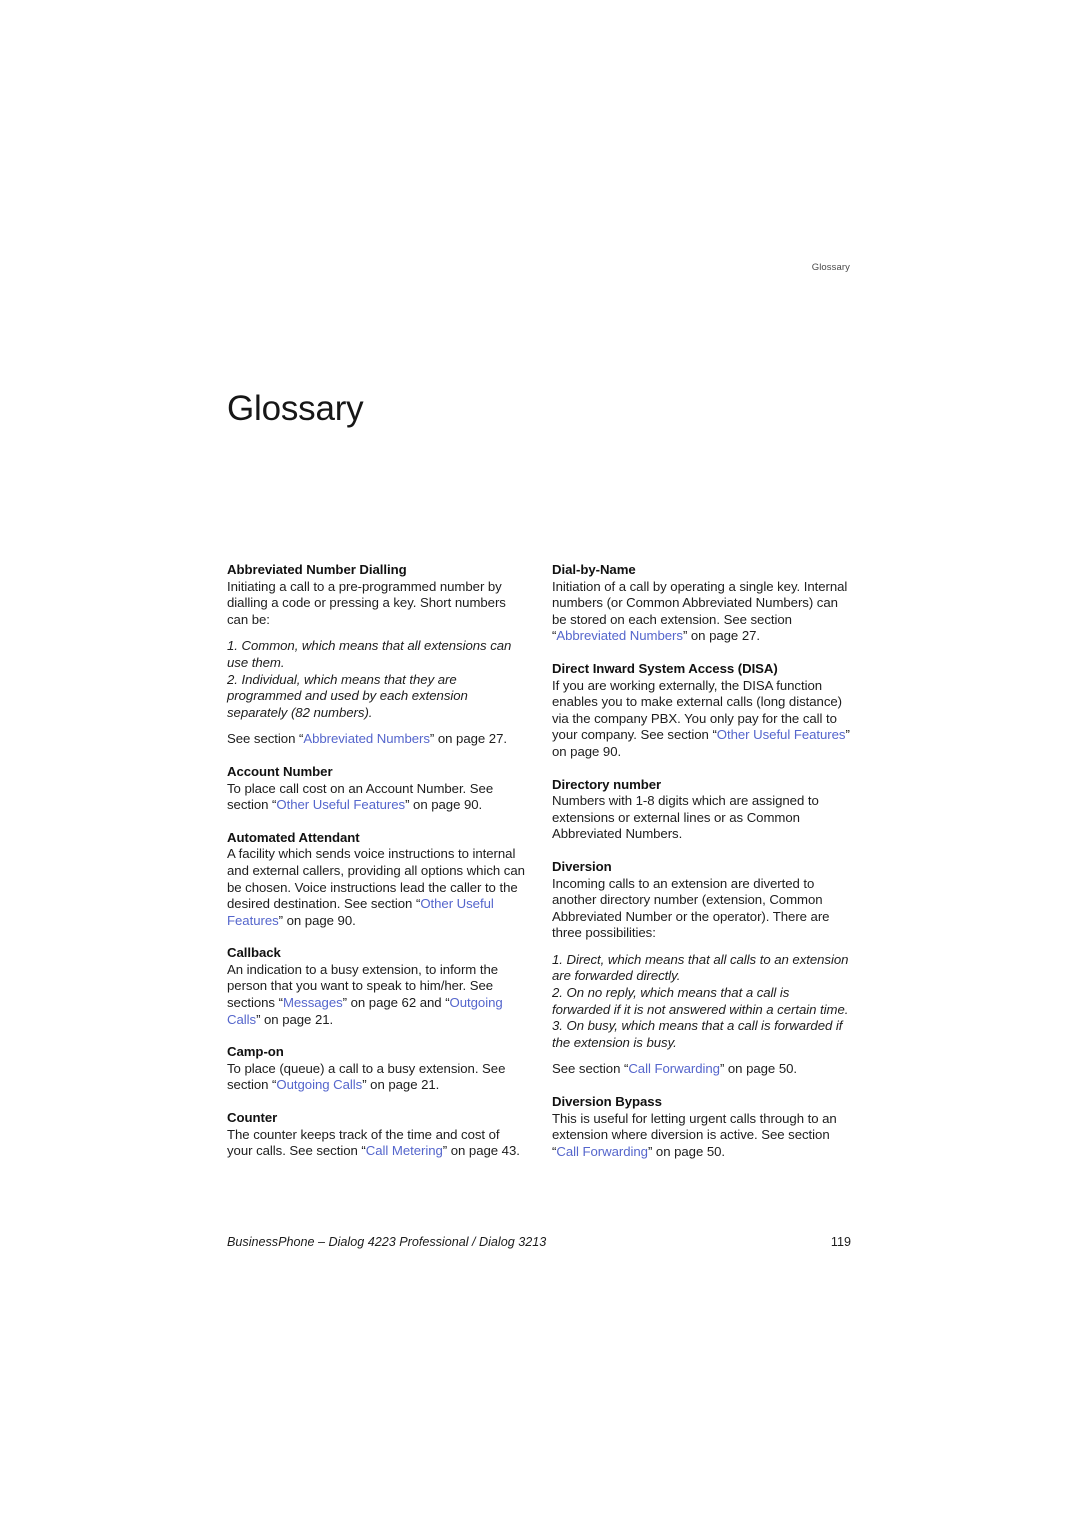 The image size is (1080, 1528). Describe the element at coordinates (295, 409) in the screenshot. I see `page-title: Glossary` at that location.